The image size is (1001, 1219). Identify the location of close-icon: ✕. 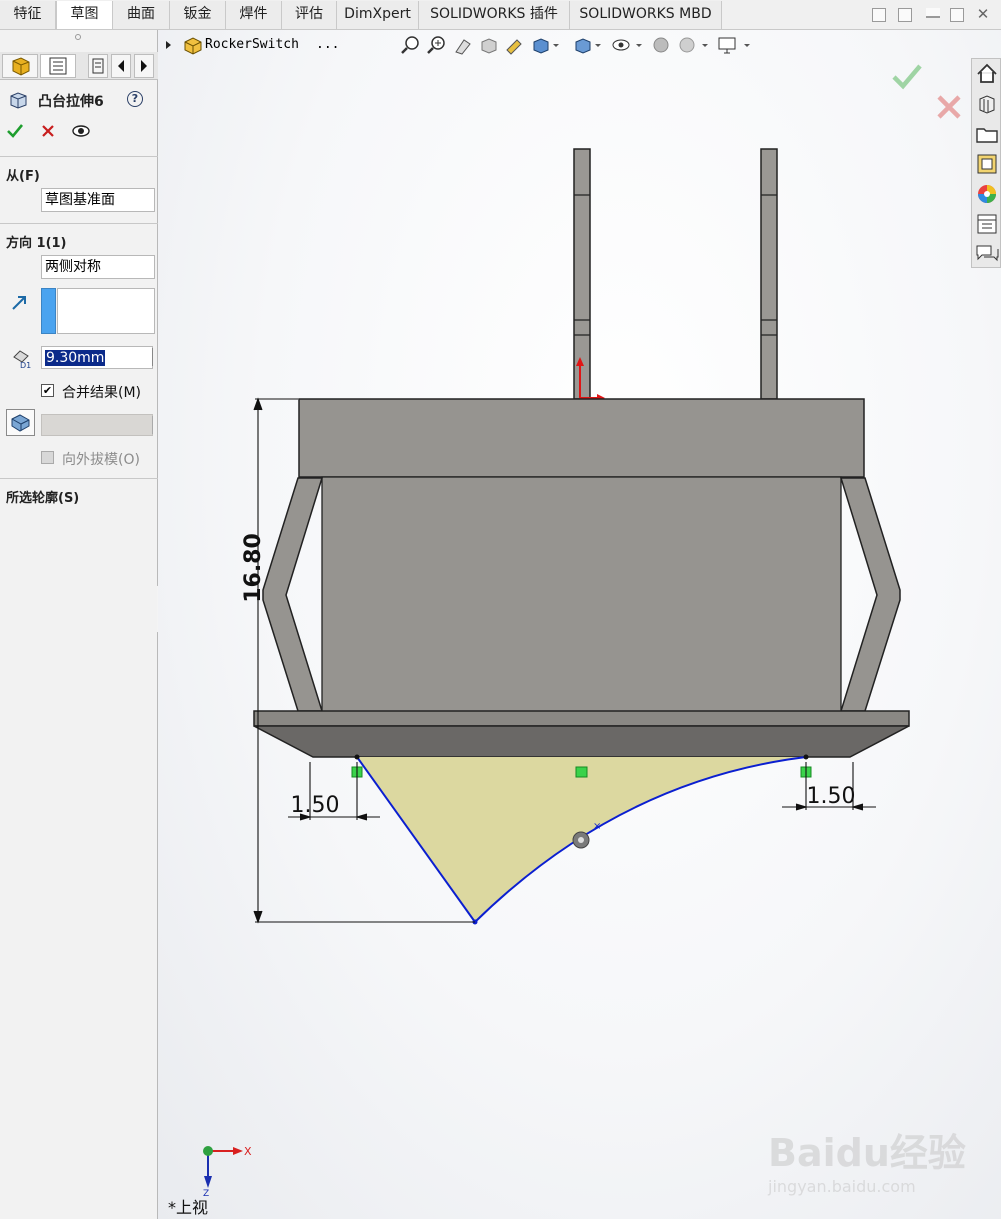
(983, 14).